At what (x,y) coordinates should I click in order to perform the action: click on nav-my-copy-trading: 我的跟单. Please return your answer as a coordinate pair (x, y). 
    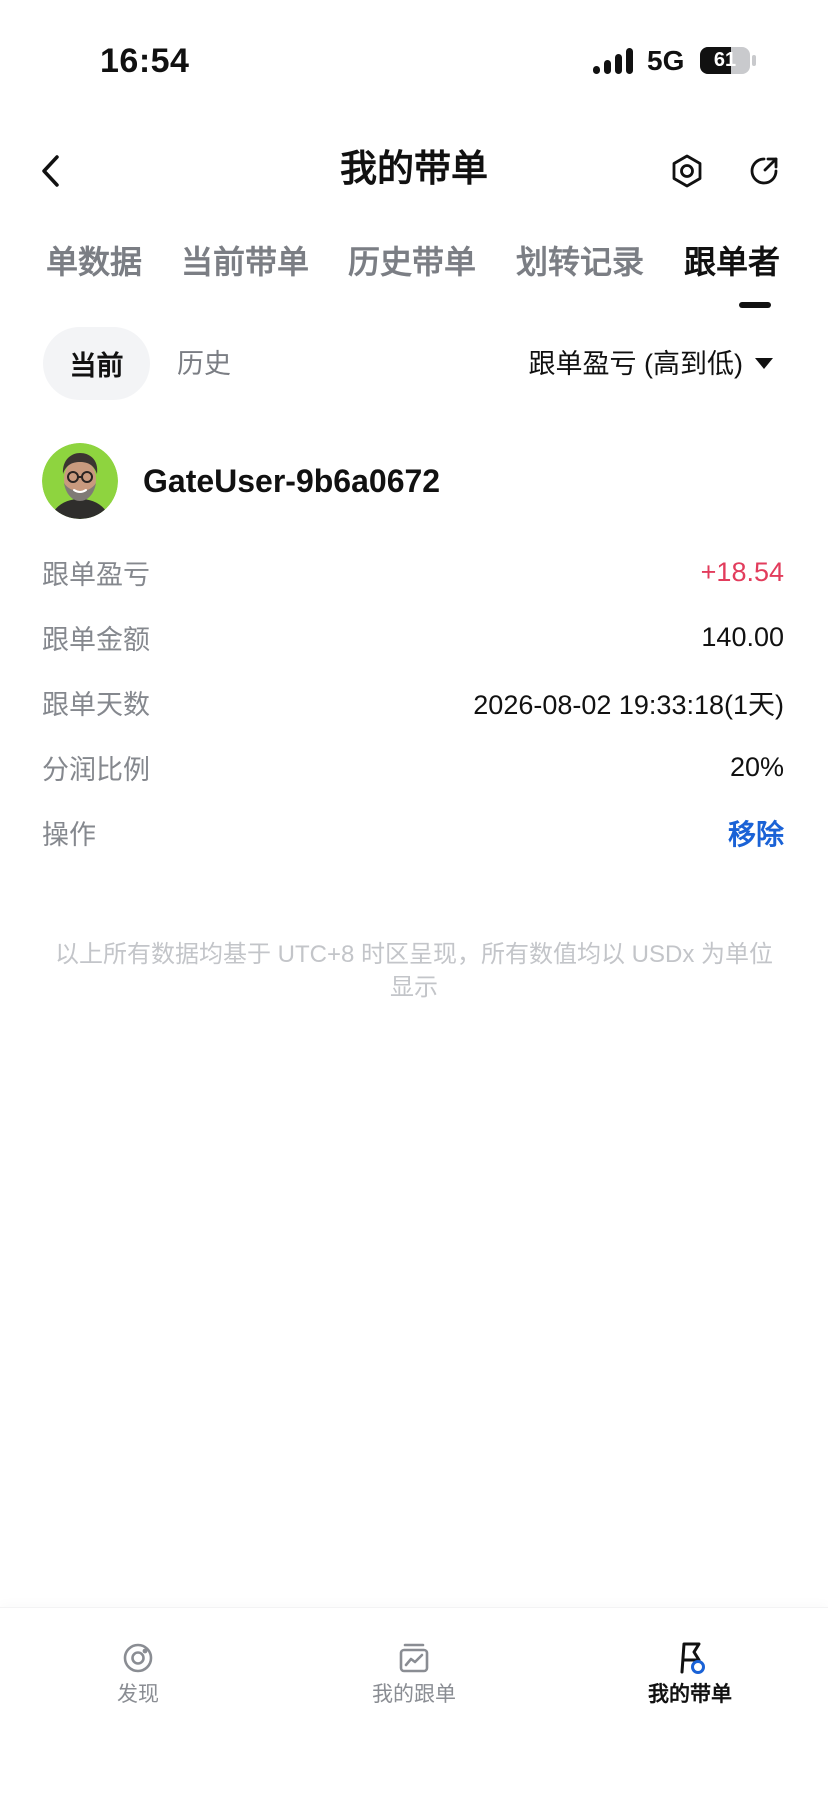
    Looking at the image, I should click on (414, 1702).